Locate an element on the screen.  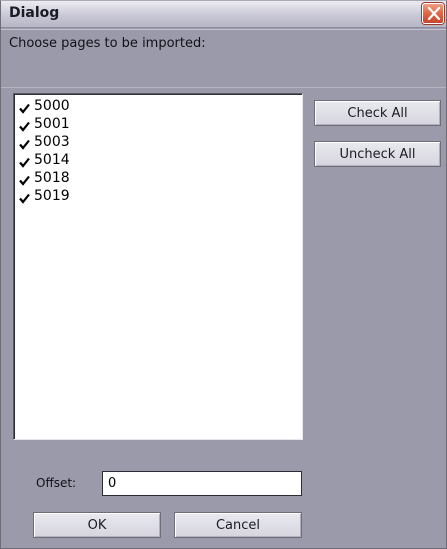
list-item: 5001 is located at coordinates (44, 124).